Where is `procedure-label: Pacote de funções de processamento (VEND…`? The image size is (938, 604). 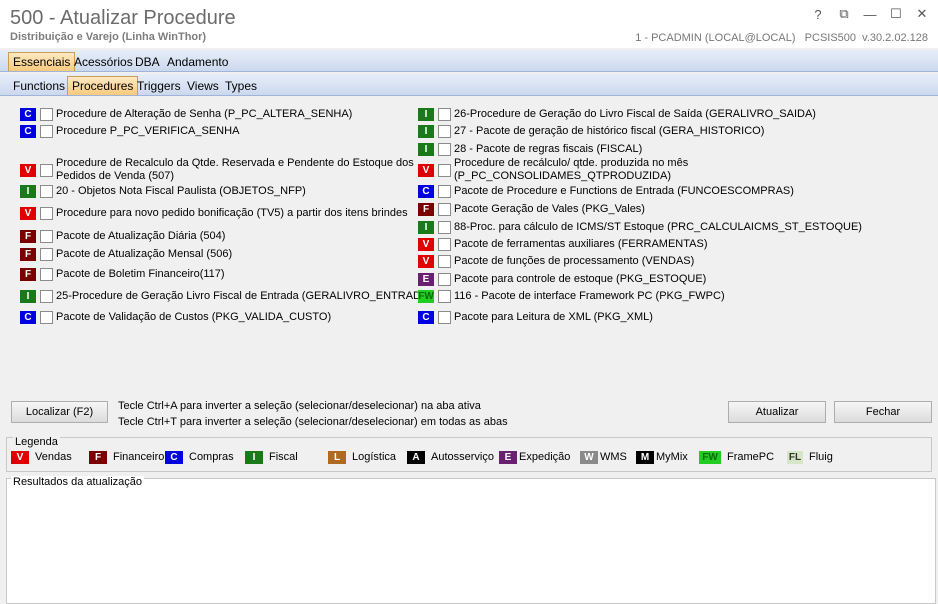 procedure-label: Pacote de funções de processamento (VEND… is located at coordinates (574, 260).